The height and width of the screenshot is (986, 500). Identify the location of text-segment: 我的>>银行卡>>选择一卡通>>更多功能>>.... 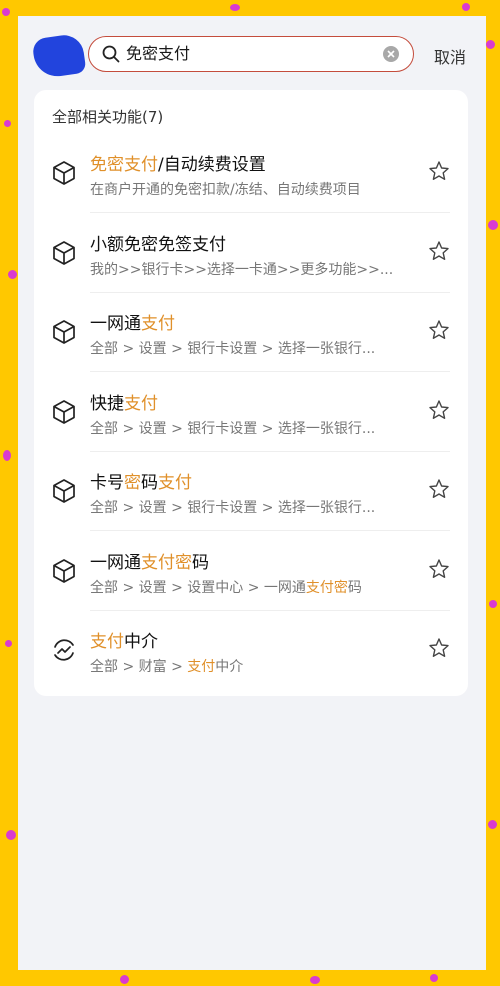
(242, 269).